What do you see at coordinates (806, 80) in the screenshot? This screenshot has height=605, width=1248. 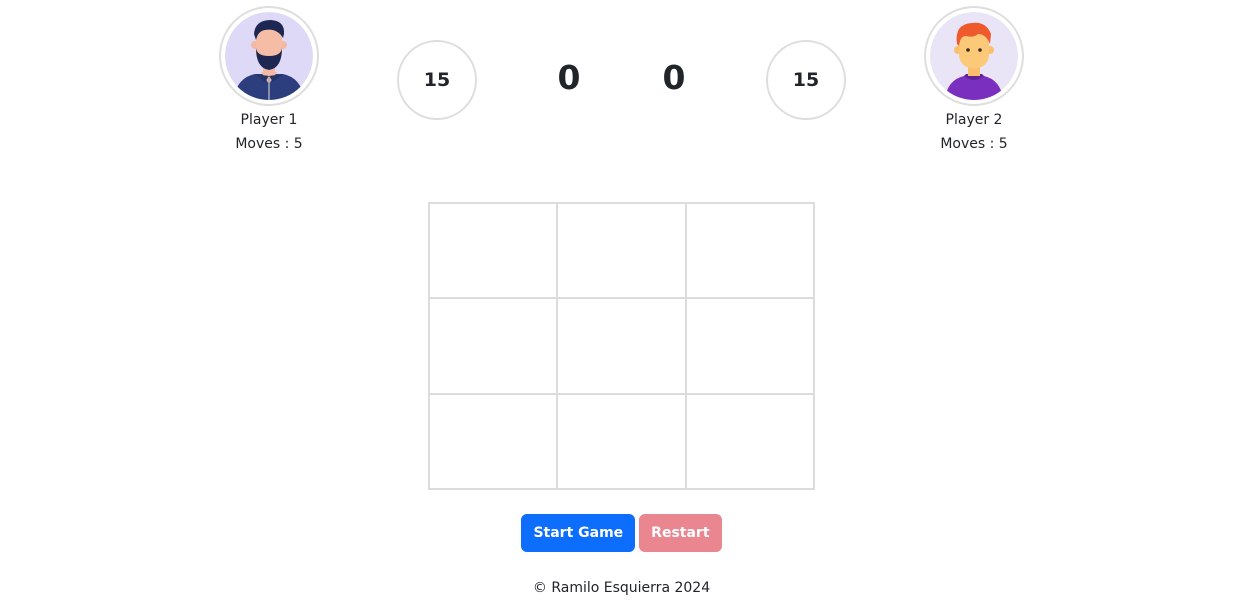 I see `player-2-timer: 15` at bounding box center [806, 80].